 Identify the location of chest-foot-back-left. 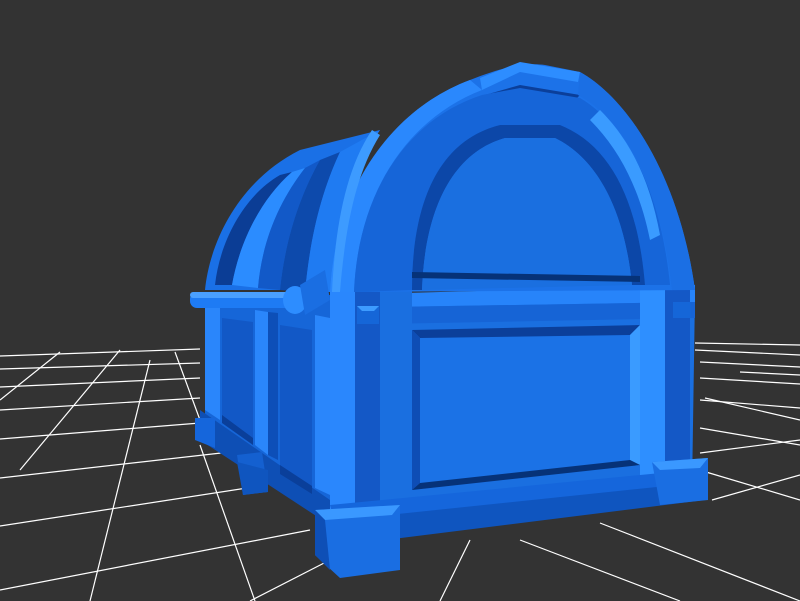
(205, 433).